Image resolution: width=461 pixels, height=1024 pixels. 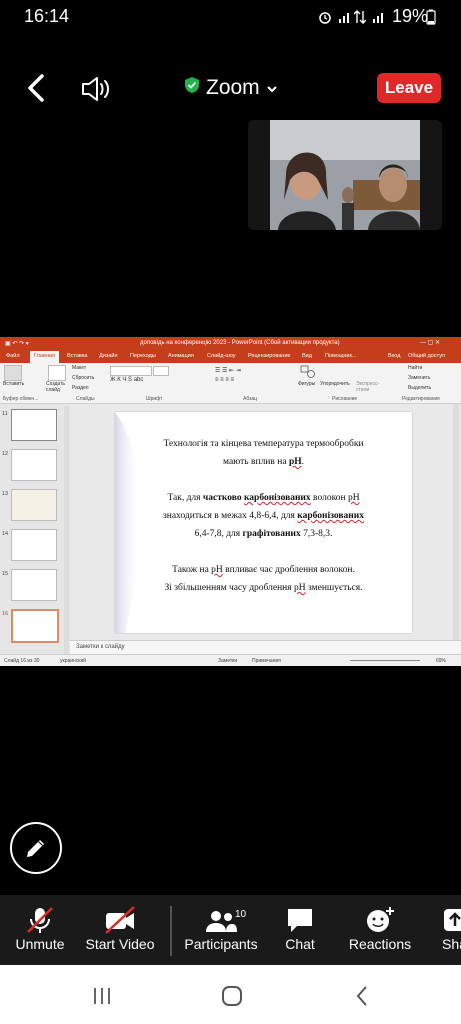 I want to click on thumb-number: 11, so click(x=5, y=414).